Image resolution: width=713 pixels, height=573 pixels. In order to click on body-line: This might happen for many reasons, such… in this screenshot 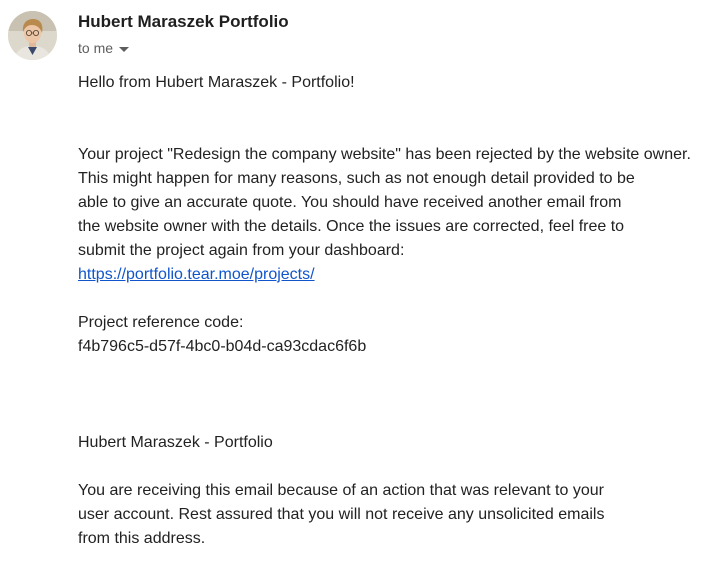, I will do `click(356, 178)`.